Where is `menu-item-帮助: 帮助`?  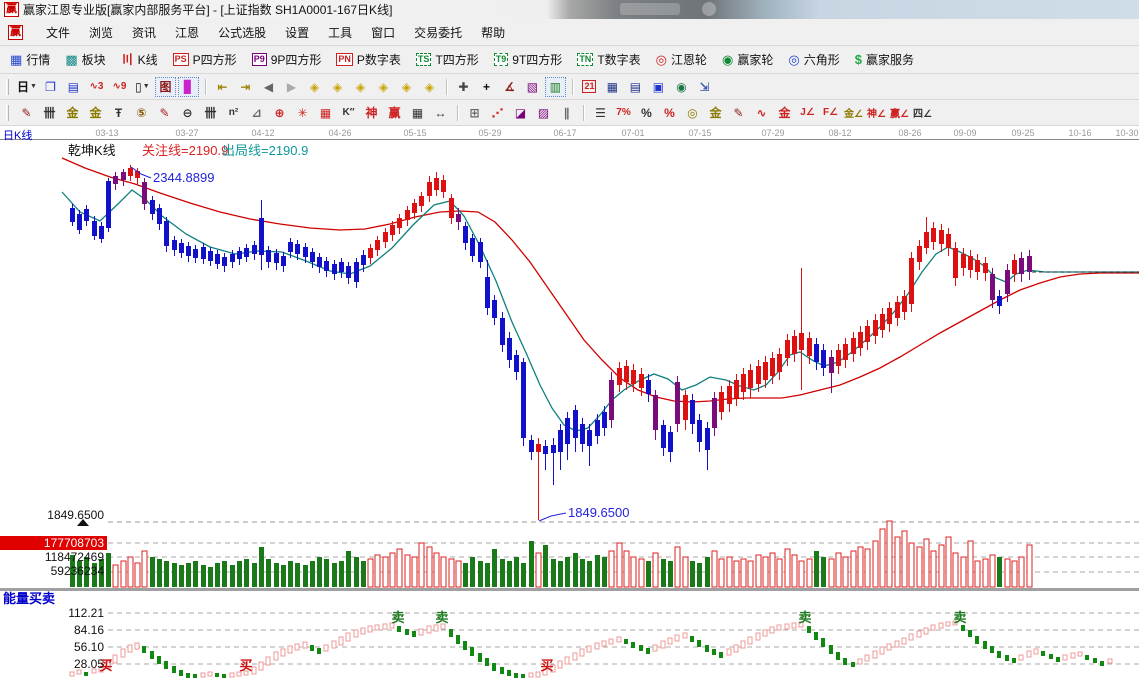 menu-item-帮助: 帮助 is located at coordinates (493, 32).